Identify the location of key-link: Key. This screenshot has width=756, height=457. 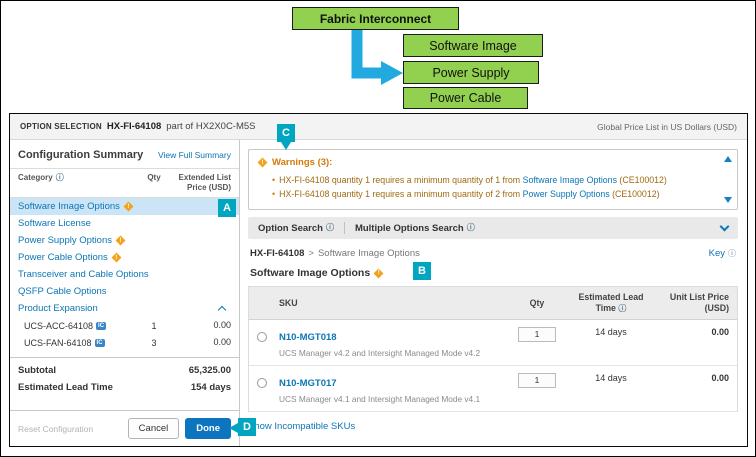
(717, 253).